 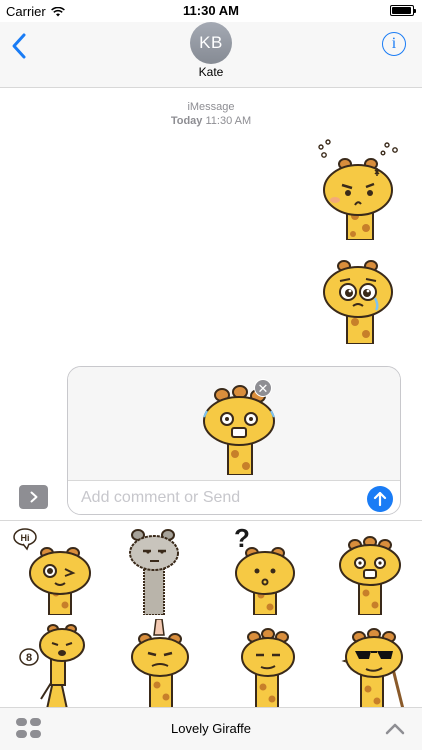 I want to click on sent-sticker-annoyed, so click(x=357, y=189).